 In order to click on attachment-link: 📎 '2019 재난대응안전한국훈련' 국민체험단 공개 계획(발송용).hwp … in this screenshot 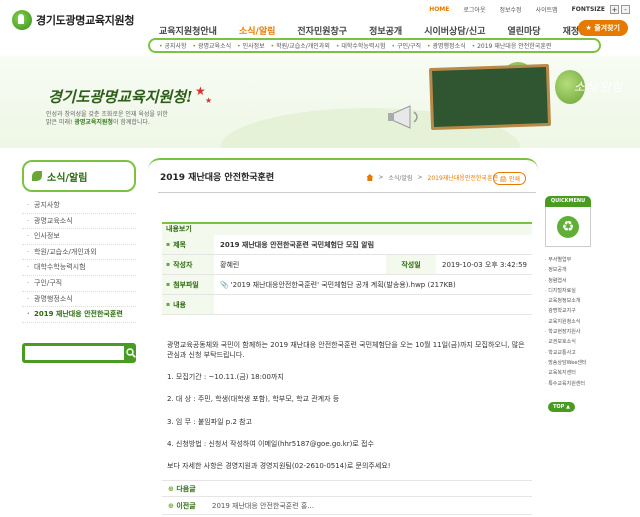, I will do `click(373, 285)`.